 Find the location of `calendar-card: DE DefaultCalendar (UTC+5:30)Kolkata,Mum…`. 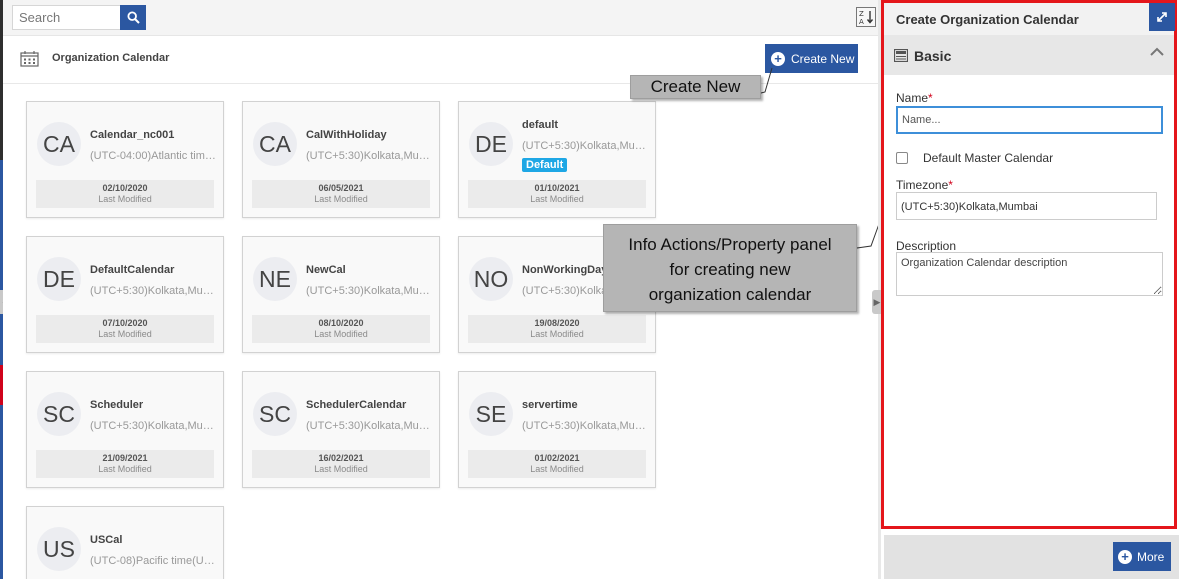

calendar-card: DE DefaultCalendar (UTC+5:30)Kolkata,Mum… is located at coordinates (125, 294).